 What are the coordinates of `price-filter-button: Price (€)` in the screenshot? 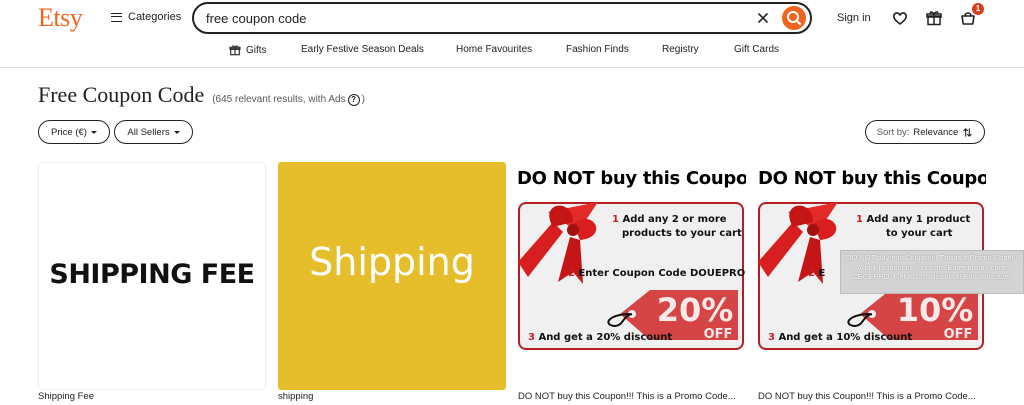 It's located at (74, 132).